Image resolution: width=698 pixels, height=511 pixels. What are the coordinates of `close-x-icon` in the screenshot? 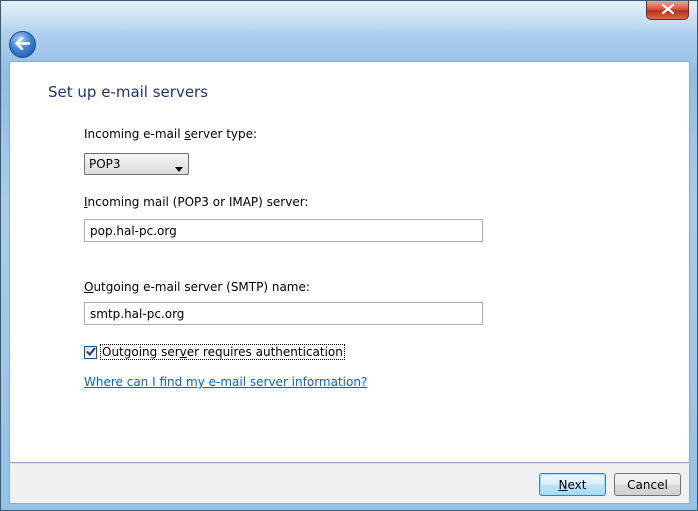 It's located at (667, 10).